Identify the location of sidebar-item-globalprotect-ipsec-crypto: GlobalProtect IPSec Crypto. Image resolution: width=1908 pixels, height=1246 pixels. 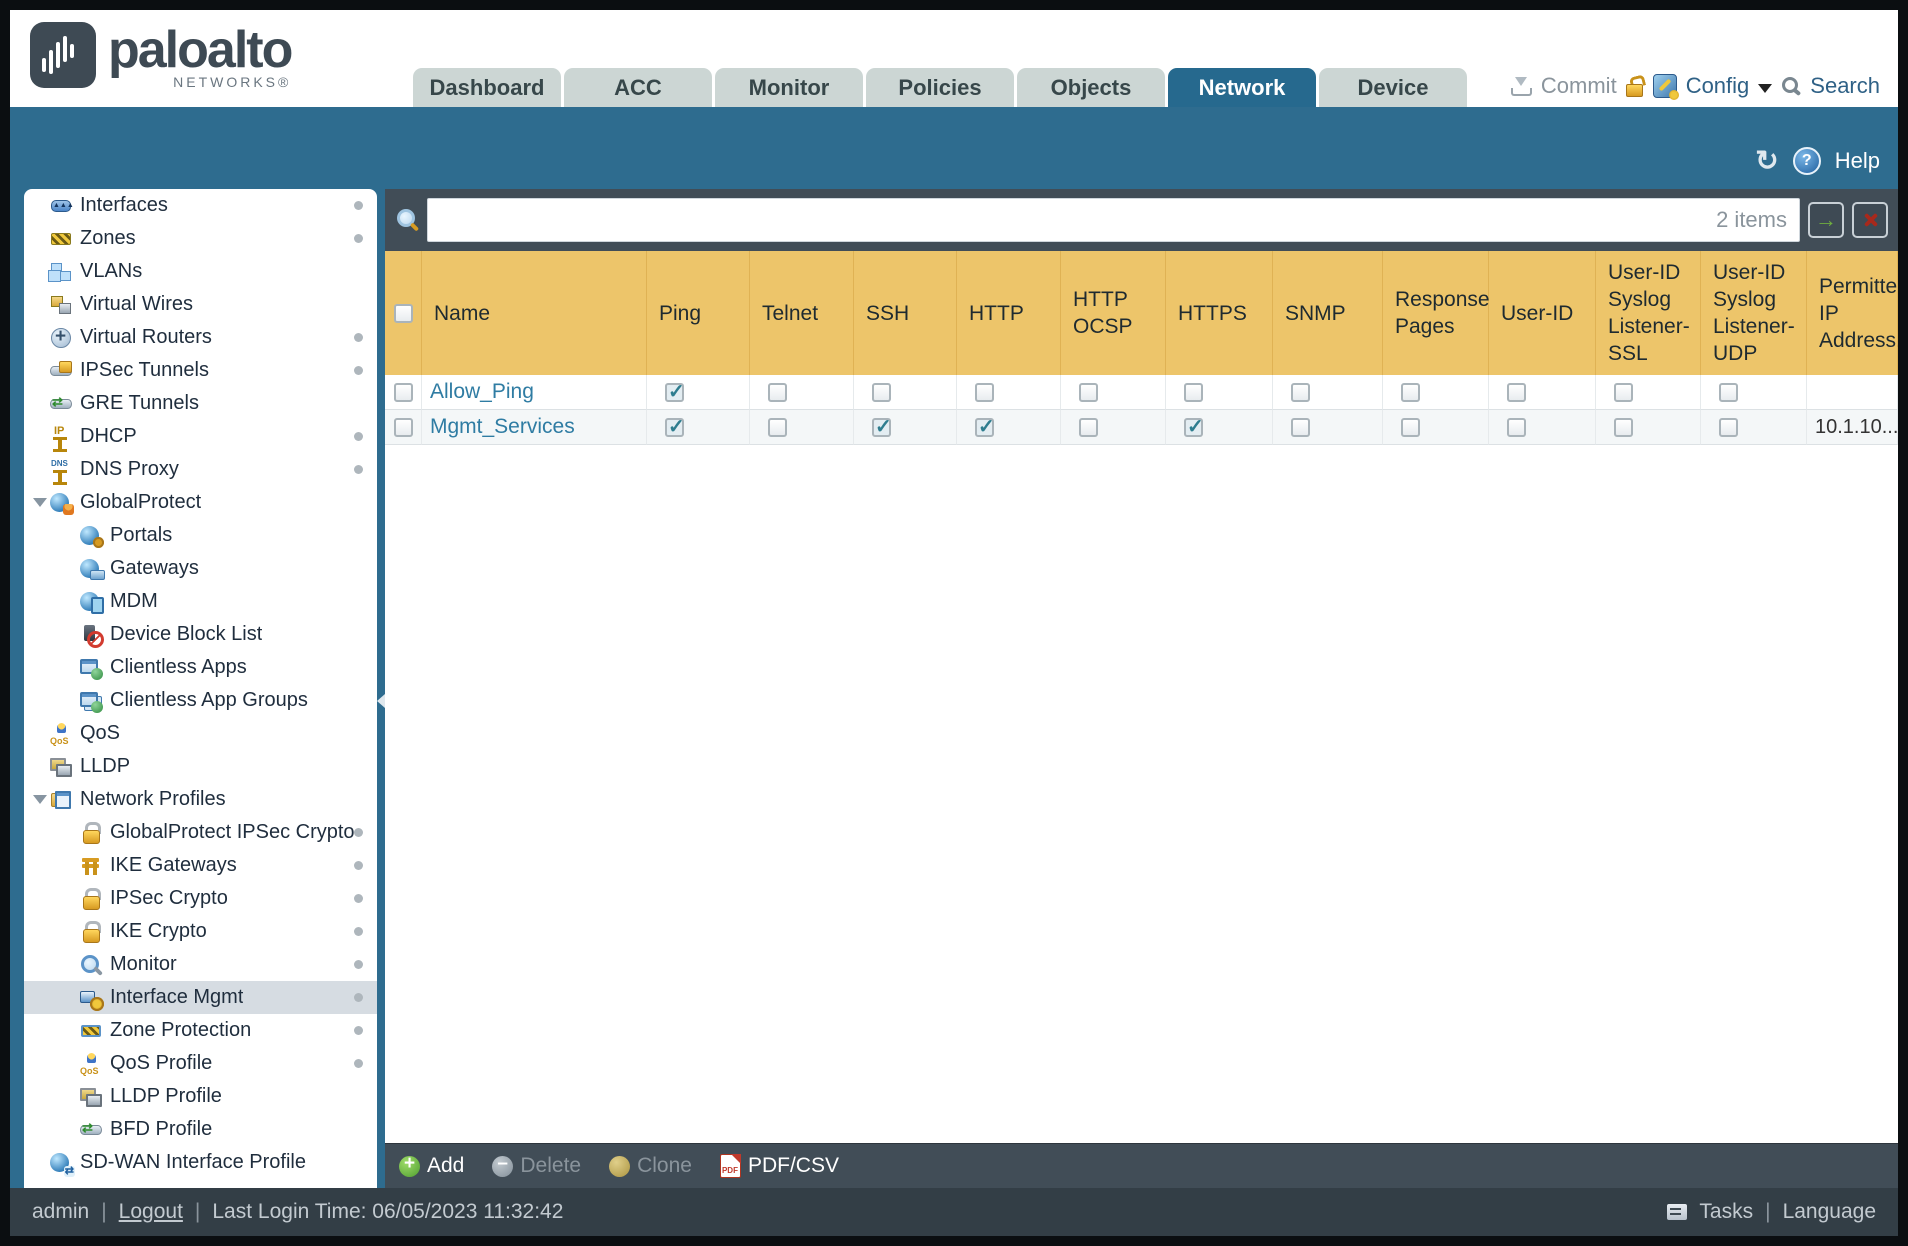
(200, 832).